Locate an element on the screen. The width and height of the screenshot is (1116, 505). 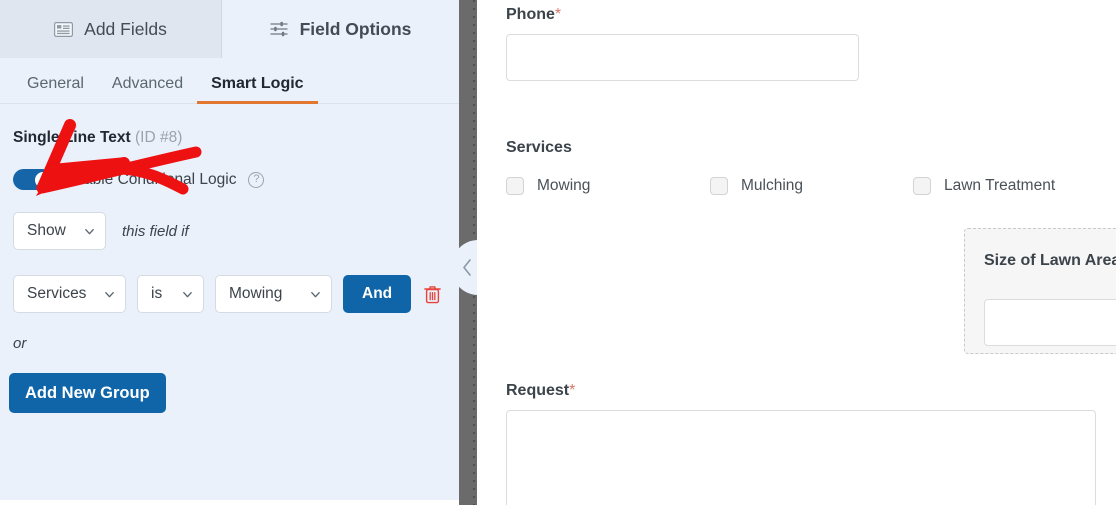
show-hide-row: Show this field if is located at coordinates (236, 231).